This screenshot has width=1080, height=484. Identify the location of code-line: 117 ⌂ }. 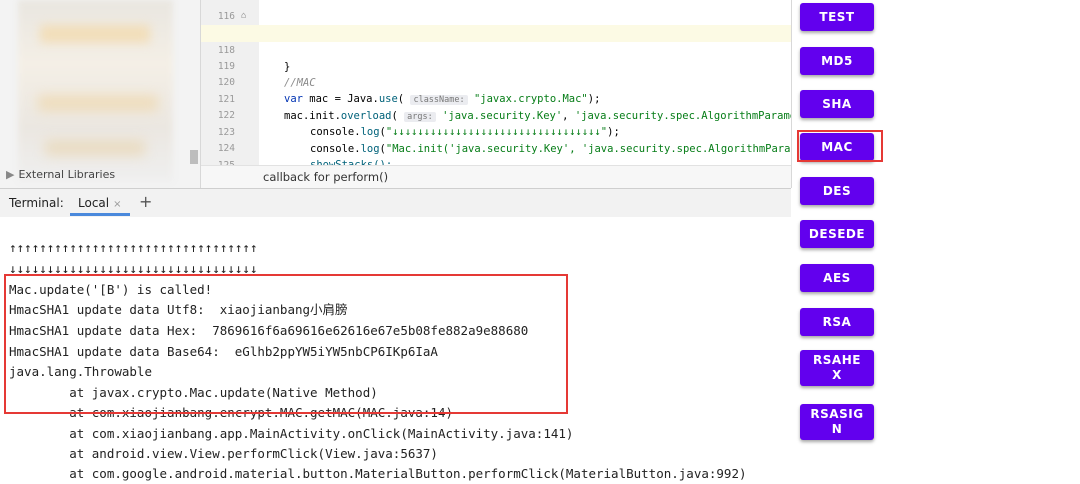
(496, 40).